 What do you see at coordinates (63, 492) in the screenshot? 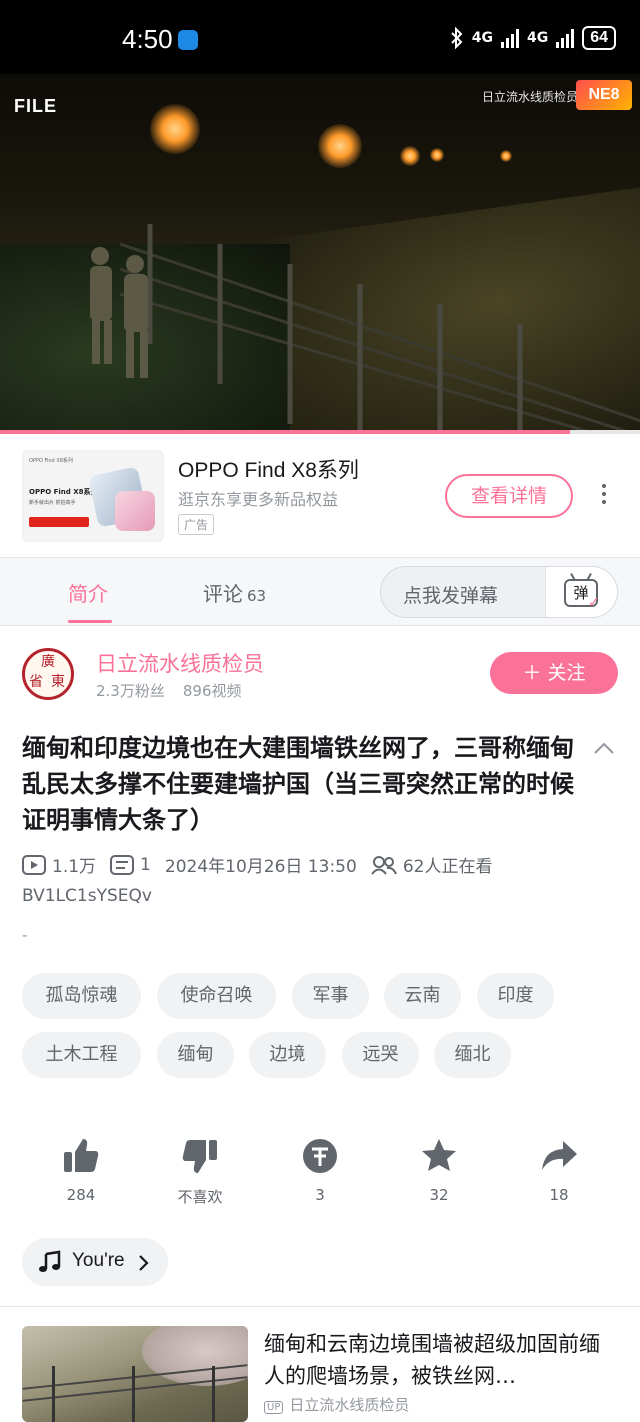
I see `ad-thumb-title: OPPO Find X8系列` at bounding box center [63, 492].